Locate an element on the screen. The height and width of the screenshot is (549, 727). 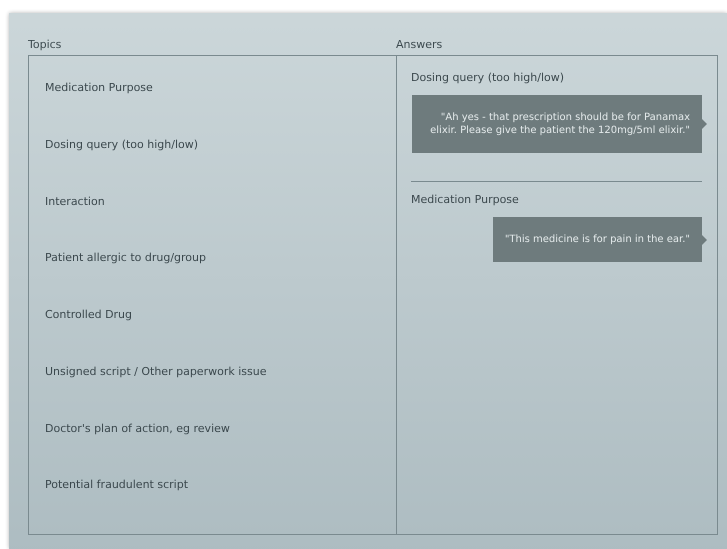
topic-link: Controlled Drug is located at coordinates (88, 314).